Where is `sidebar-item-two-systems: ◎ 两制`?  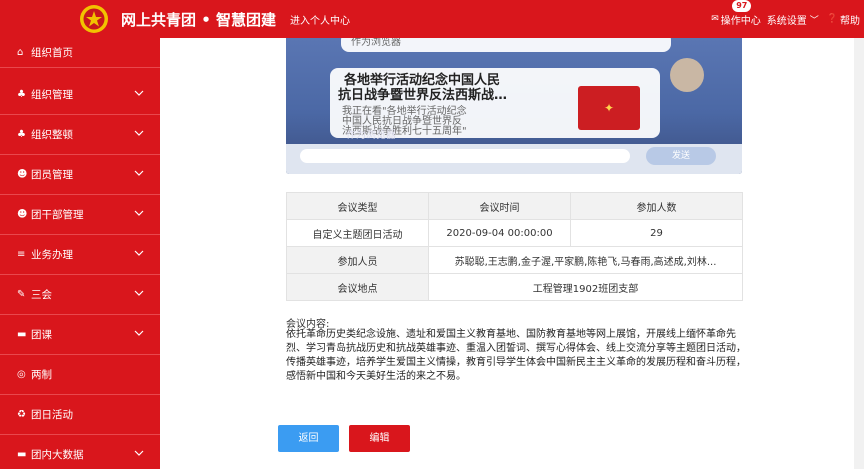
sidebar-item-two-systems: ◎ 两制 is located at coordinates (80, 375).